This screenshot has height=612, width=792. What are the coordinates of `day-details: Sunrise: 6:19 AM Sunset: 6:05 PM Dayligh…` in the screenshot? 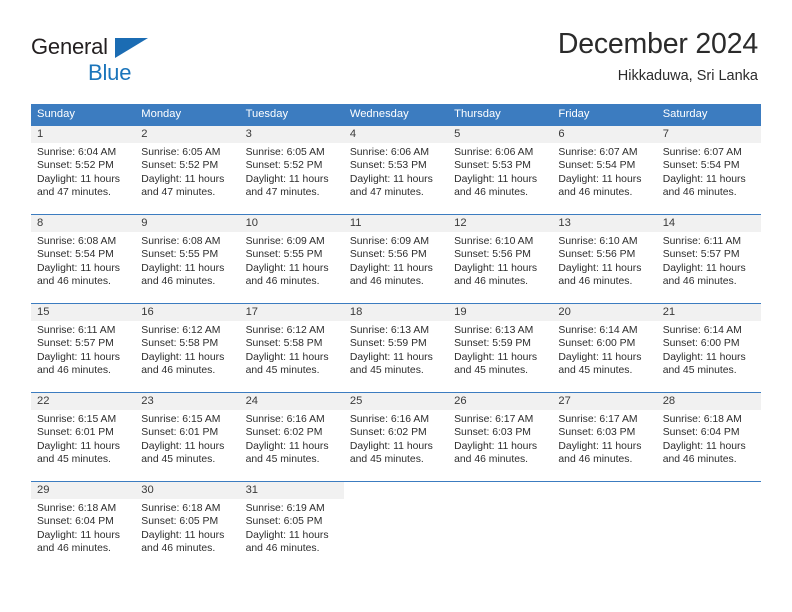 It's located at (292, 527).